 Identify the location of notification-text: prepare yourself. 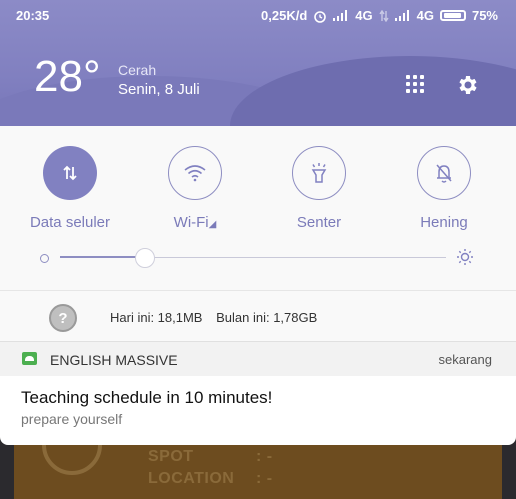
(72, 419).